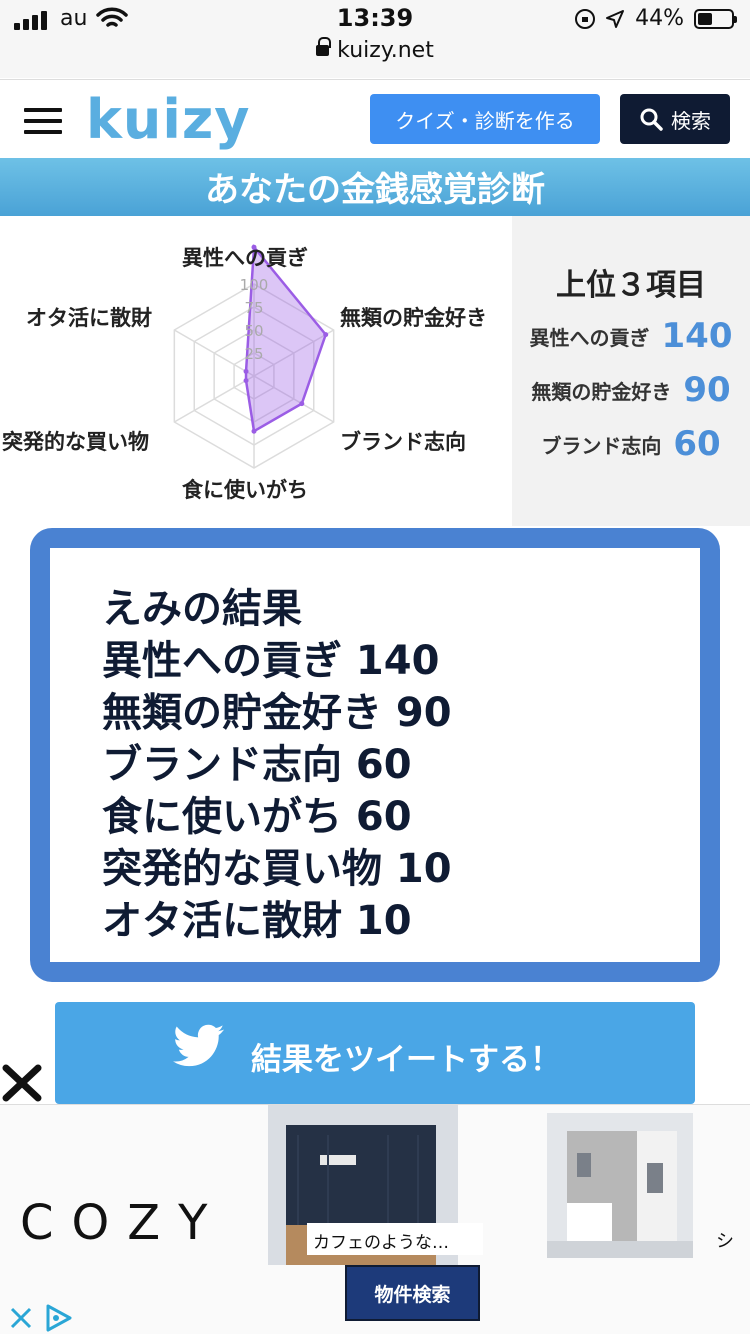 The height and width of the screenshot is (1334, 750). Describe the element at coordinates (485, 119) in the screenshot. I see `make-quiz-button: クイズ・診断を作る` at that location.